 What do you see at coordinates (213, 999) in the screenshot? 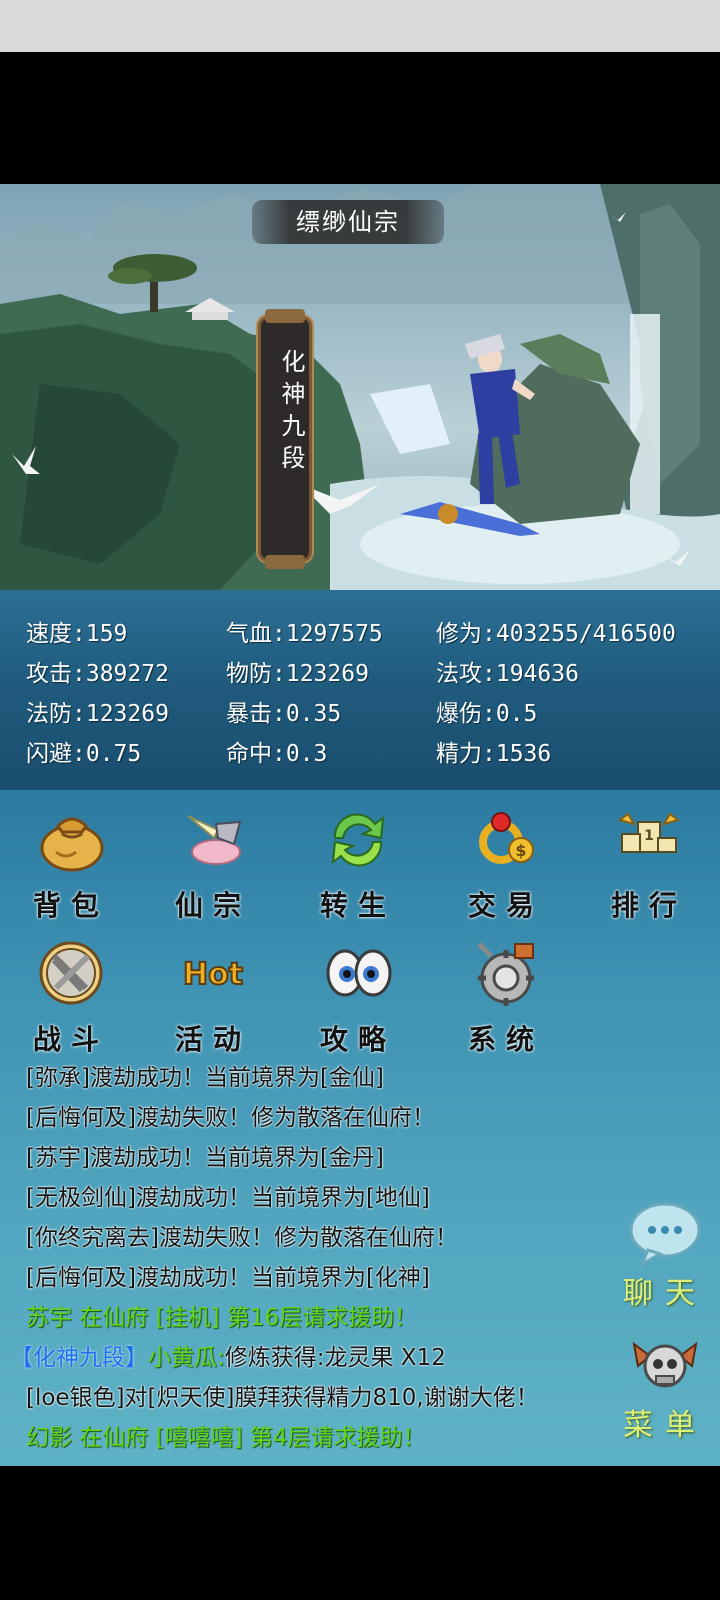
I see `events-button: Hot 活动` at bounding box center [213, 999].